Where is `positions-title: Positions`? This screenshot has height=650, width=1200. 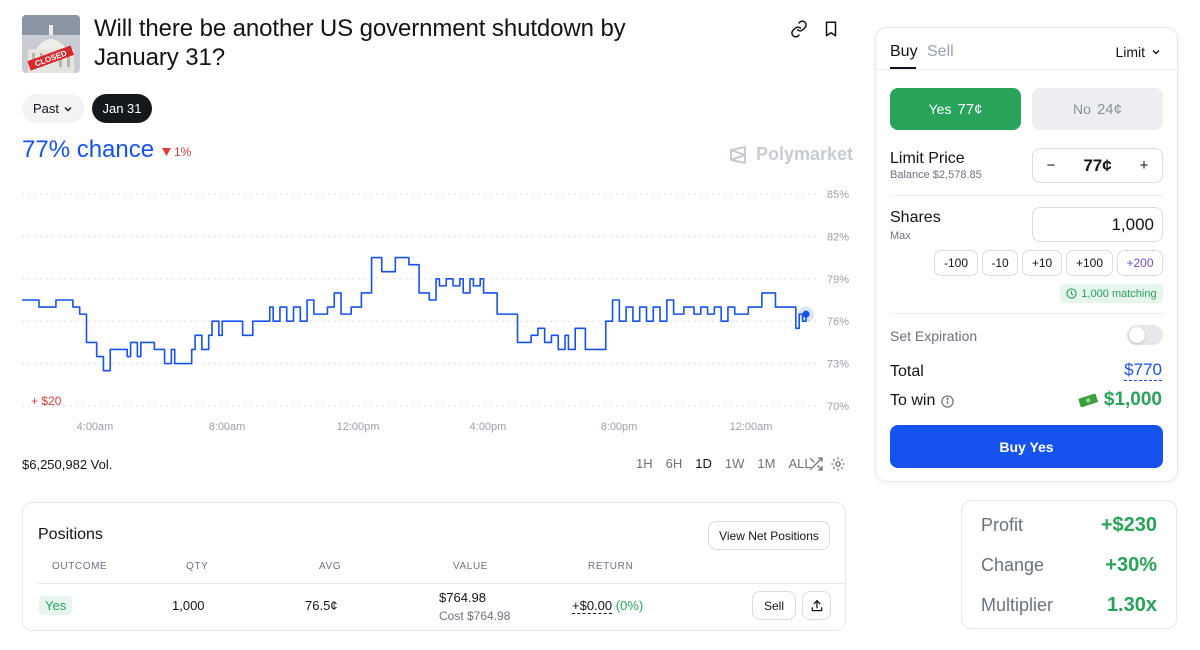 positions-title: Positions is located at coordinates (70, 534).